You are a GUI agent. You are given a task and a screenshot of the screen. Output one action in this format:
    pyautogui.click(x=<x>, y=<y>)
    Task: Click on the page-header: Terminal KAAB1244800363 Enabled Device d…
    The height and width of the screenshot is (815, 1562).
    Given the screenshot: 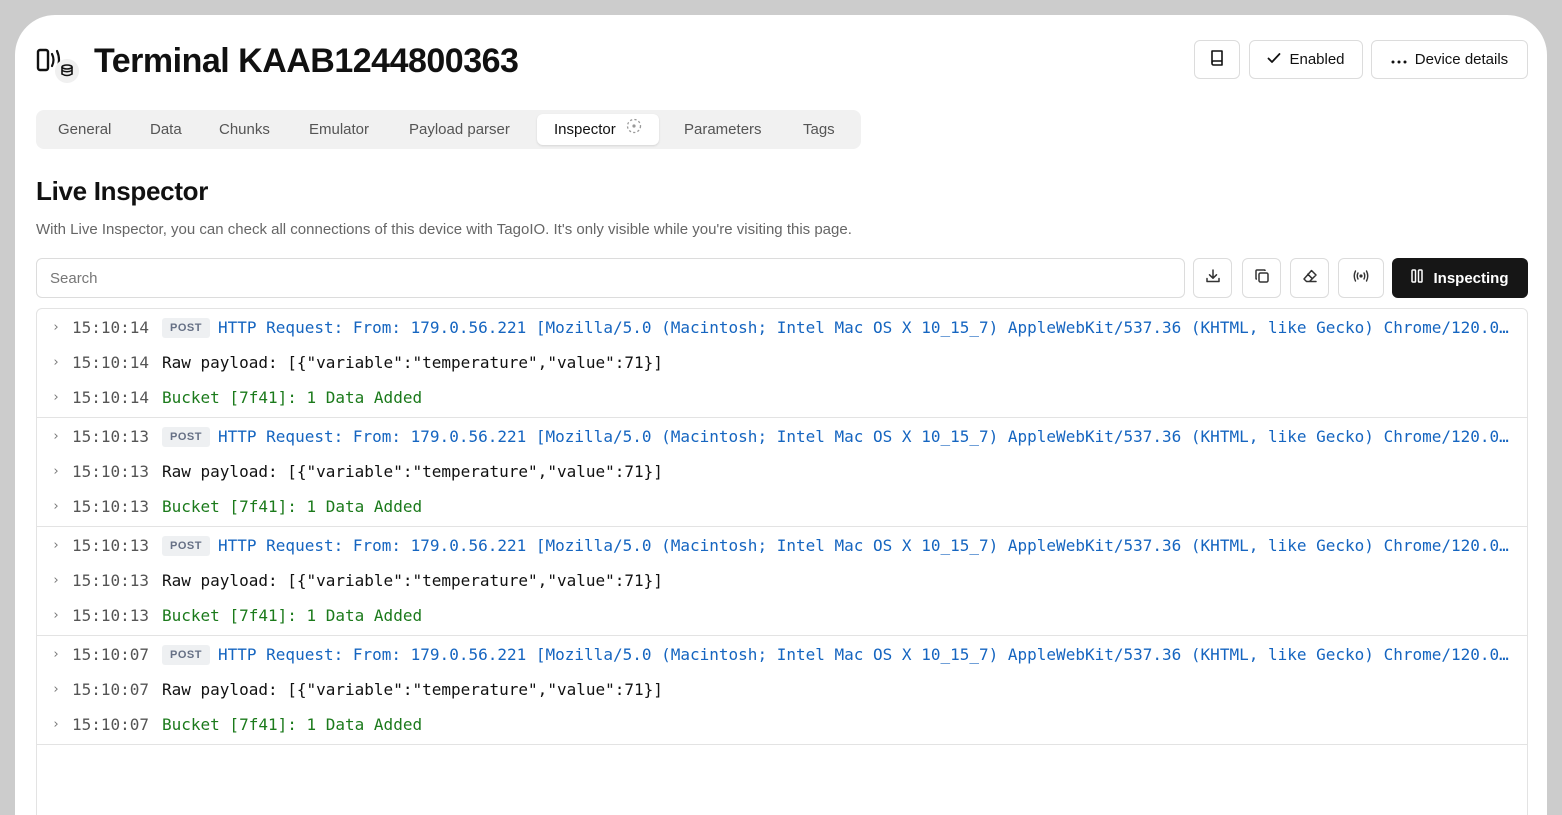 What is the action you would take?
    pyautogui.click(x=782, y=61)
    